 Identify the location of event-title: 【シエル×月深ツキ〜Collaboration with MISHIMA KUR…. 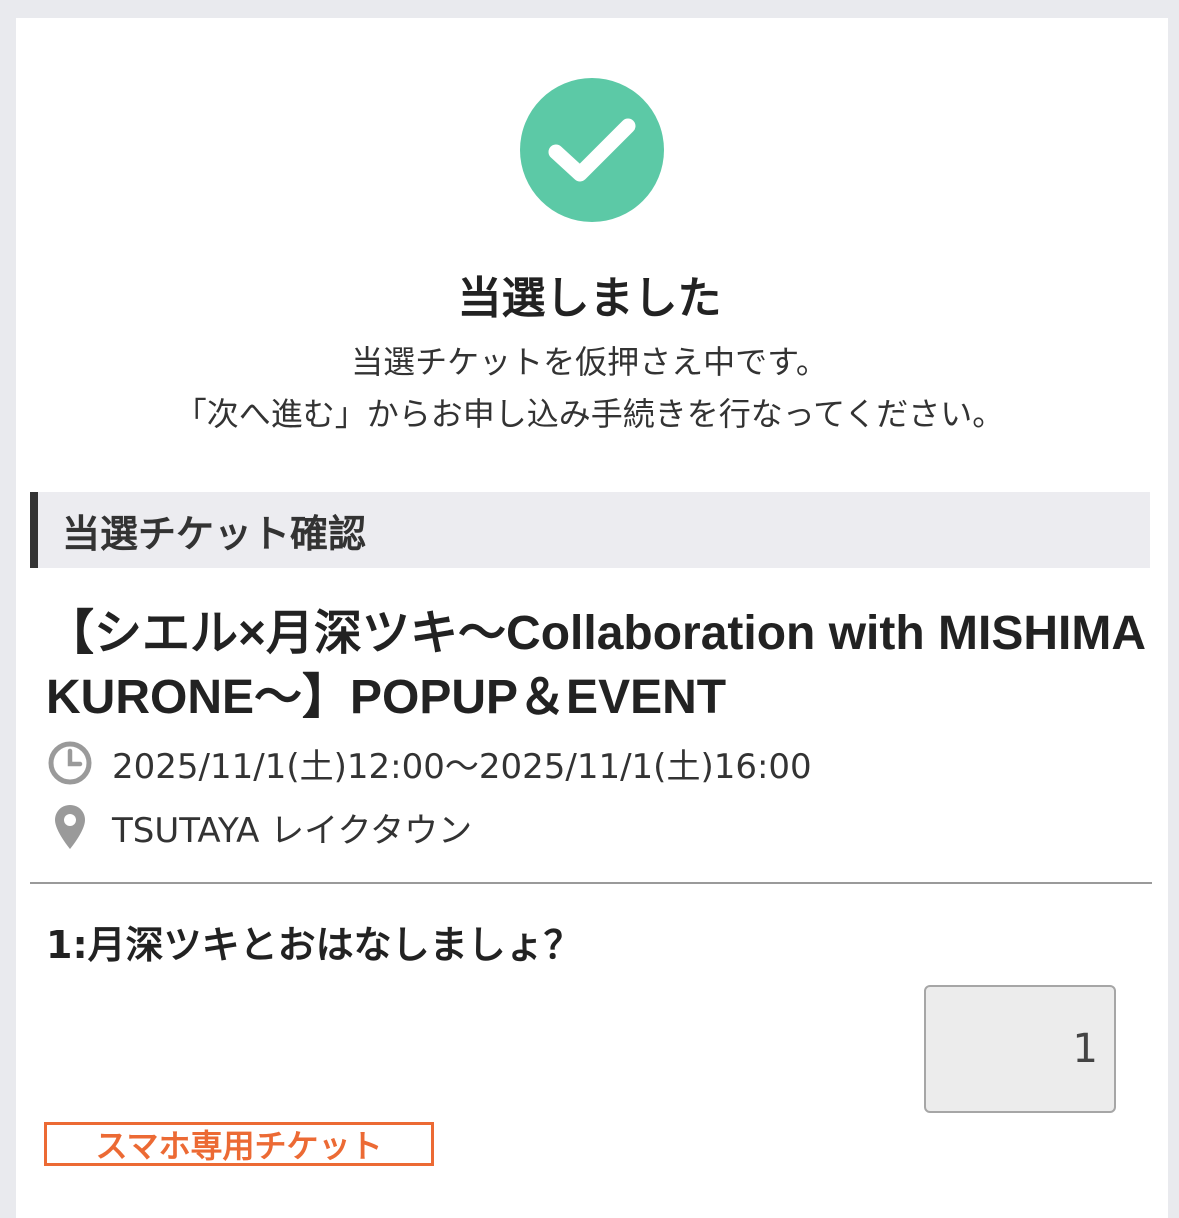
(595, 665).